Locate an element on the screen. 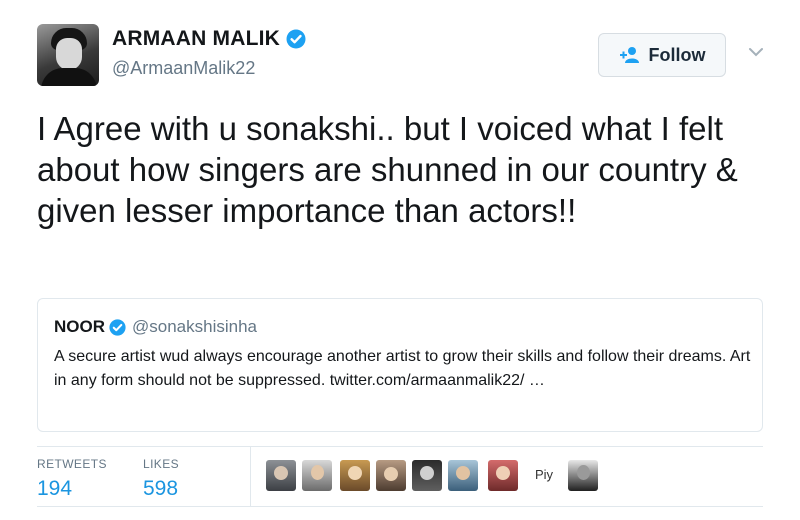 The width and height of the screenshot is (800, 520). quoted-tweet-header: NOOR @sonakshisinha is located at coordinates (155, 327).